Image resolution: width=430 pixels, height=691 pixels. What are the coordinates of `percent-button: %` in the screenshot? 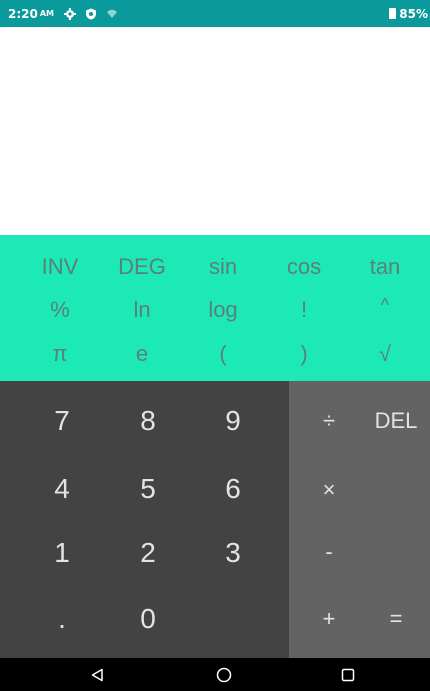 It's located at (60, 310).